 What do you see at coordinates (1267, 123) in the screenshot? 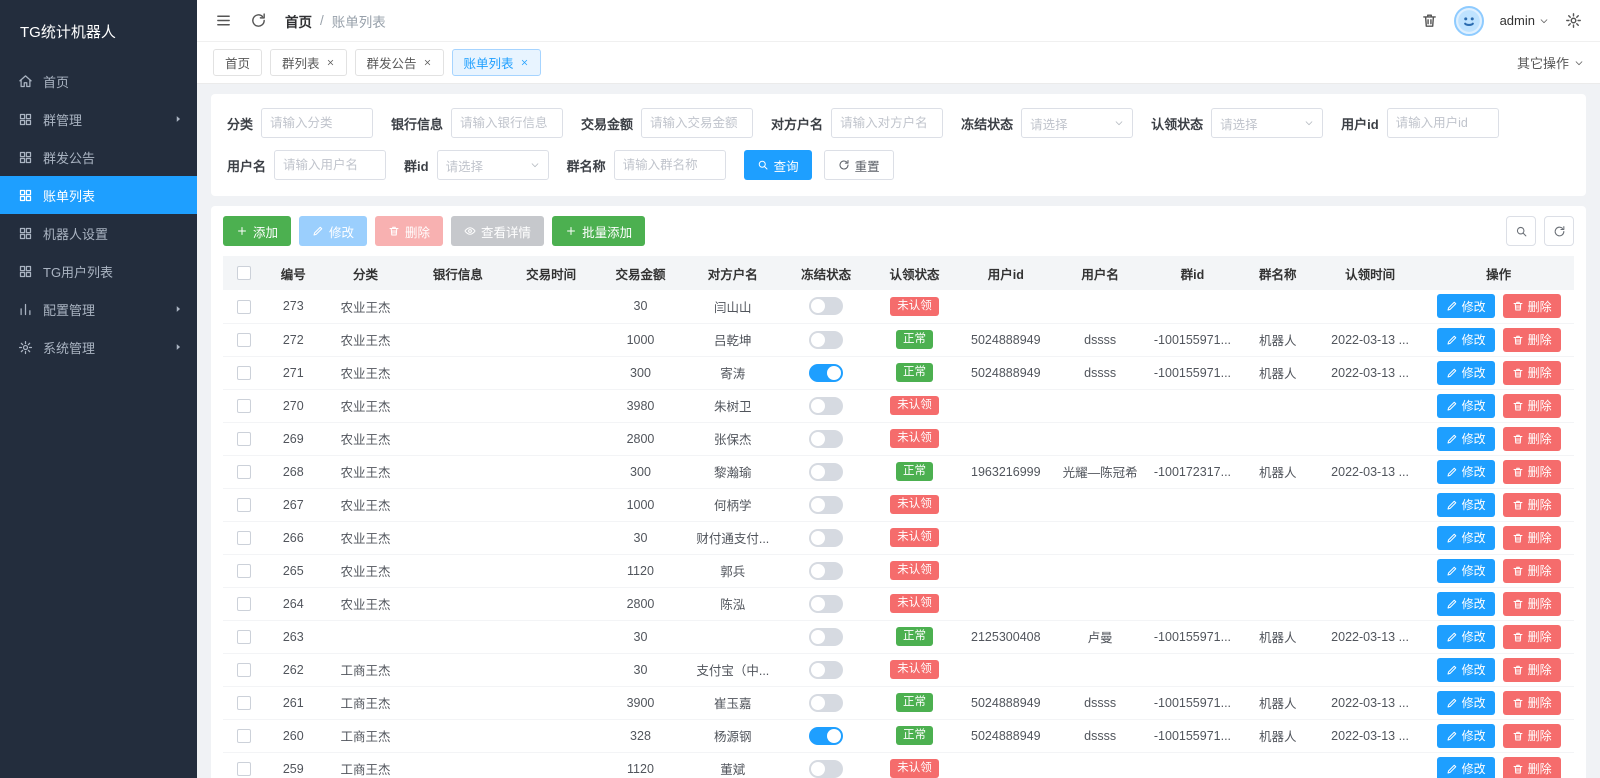
I see `filter-select-claim-state: 请选择` at bounding box center [1267, 123].